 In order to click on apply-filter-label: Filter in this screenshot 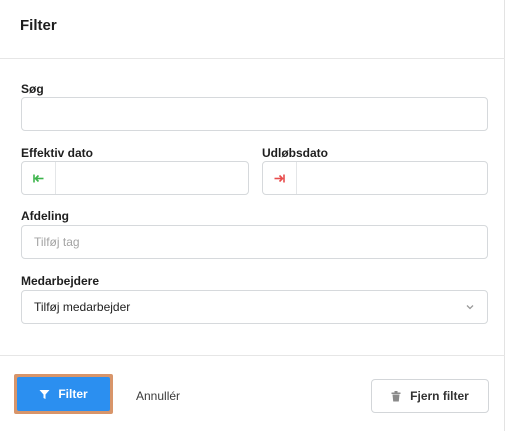, I will do `click(73, 394)`.